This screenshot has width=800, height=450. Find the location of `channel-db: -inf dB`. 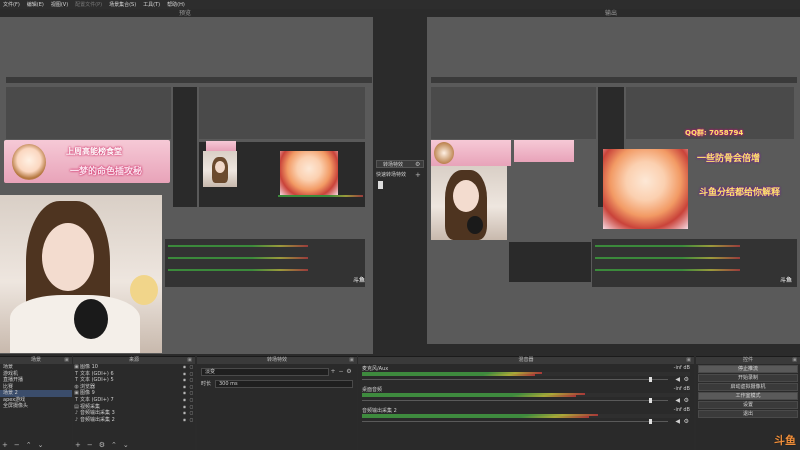

channel-db: -inf dB is located at coordinates (681, 410).